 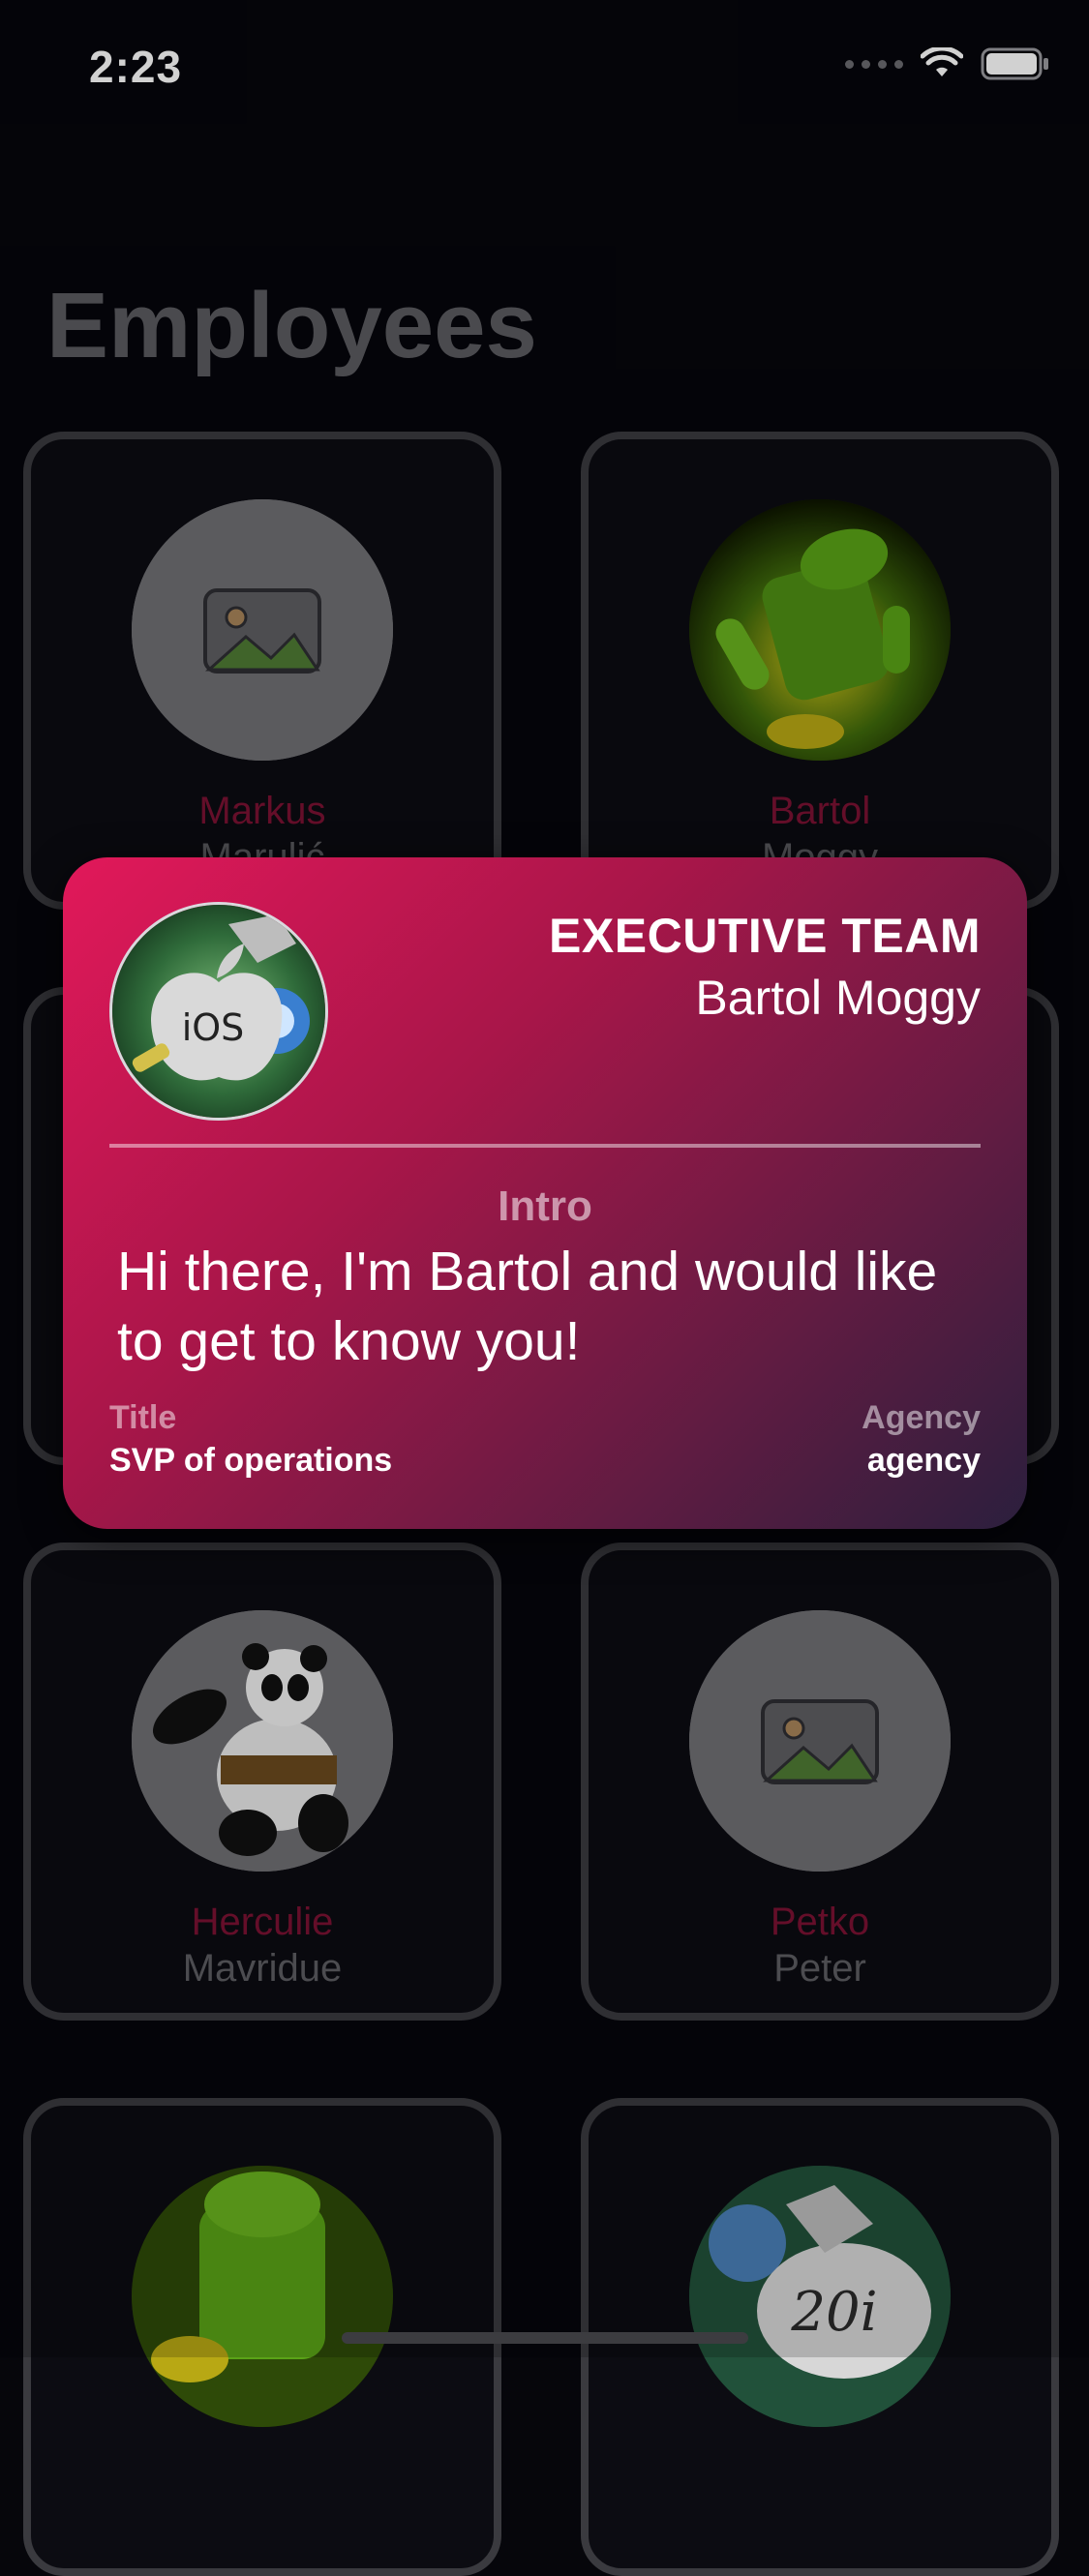 What do you see at coordinates (136, 67) in the screenshot?
I see `status-time: 2:23` at bounding box center [136, 67].